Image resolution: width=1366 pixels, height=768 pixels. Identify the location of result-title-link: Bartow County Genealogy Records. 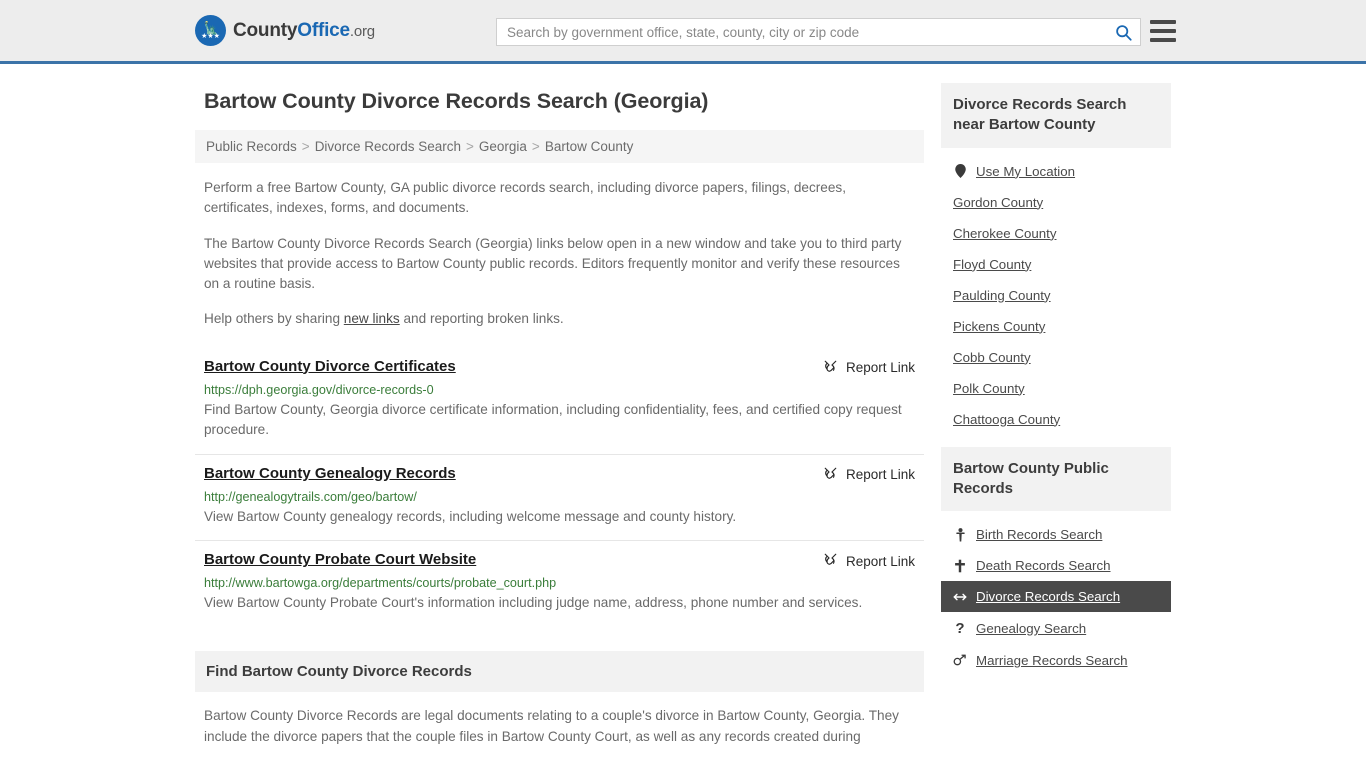
(330, 473).